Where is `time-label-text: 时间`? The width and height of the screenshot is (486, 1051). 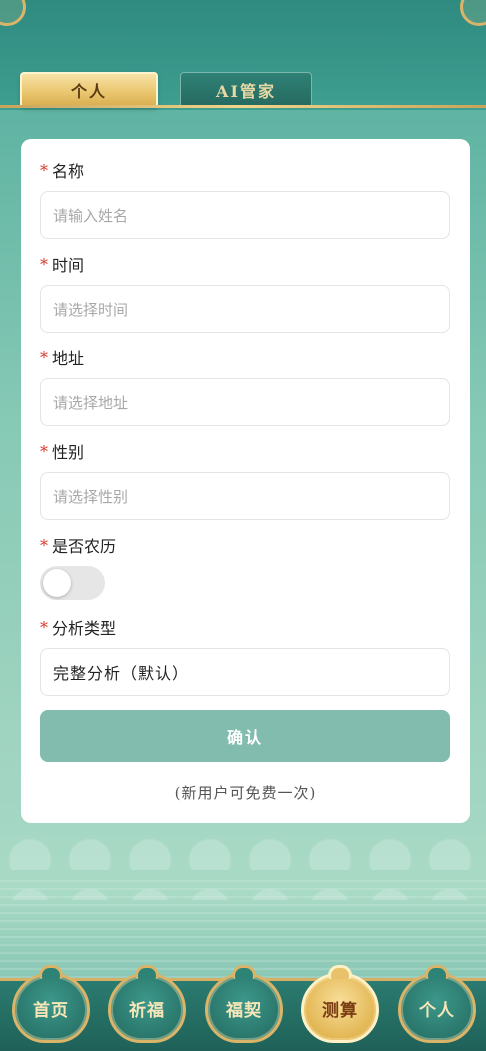 time-label-text: 时间 is located at coordinates (68, 265).